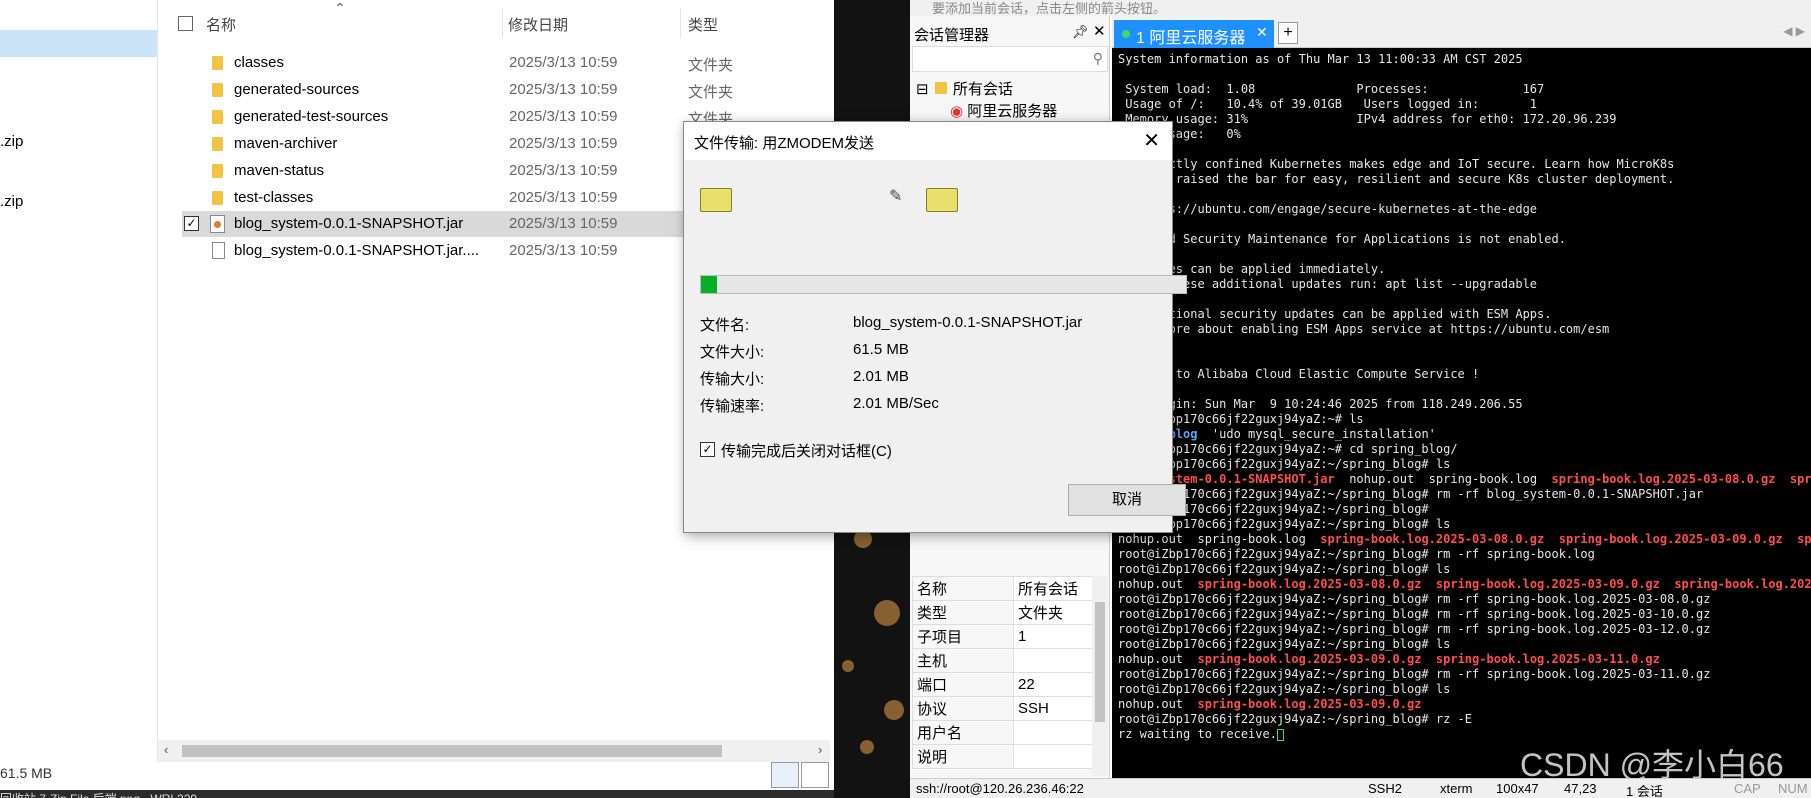  I want to click on property-row: 用户名, so click(1010, 732).